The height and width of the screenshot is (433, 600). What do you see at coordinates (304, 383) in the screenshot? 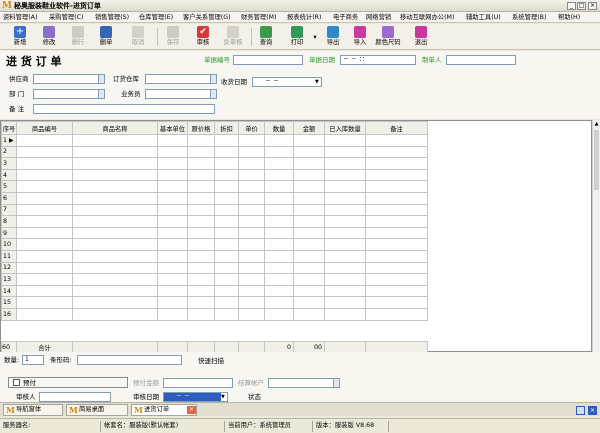
I see `settle-account-field` at bounding box center [304, 383].